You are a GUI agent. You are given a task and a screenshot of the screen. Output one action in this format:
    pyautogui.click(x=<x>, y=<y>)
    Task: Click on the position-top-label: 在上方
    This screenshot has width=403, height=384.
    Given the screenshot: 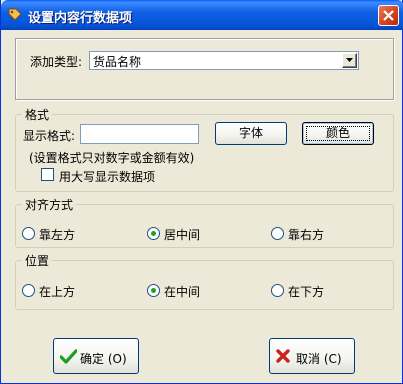 What is the action you would take?
    pyautogui.click(x=57, y=292)
    